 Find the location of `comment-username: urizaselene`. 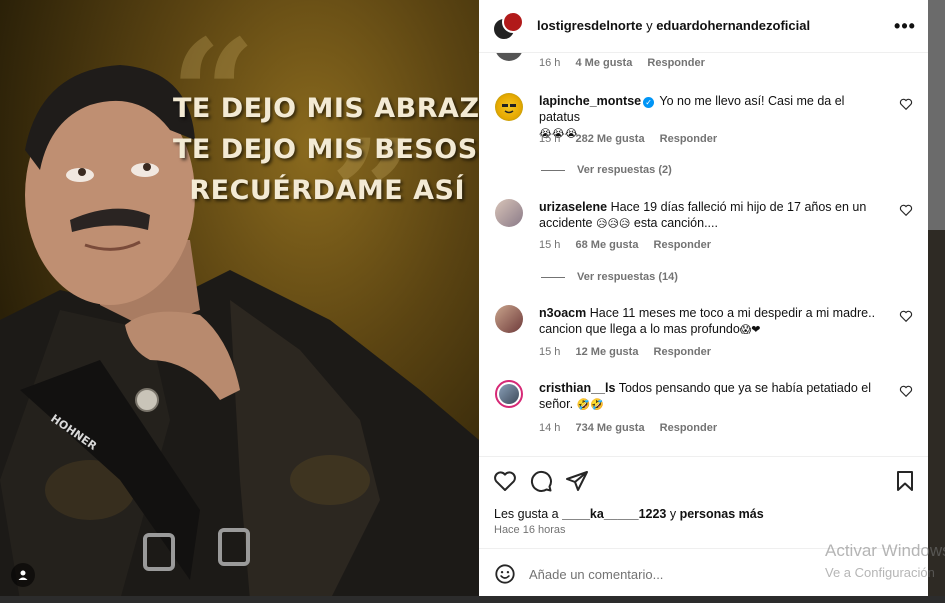

comment-username: urizaselene is located at coordinates (573, 207).